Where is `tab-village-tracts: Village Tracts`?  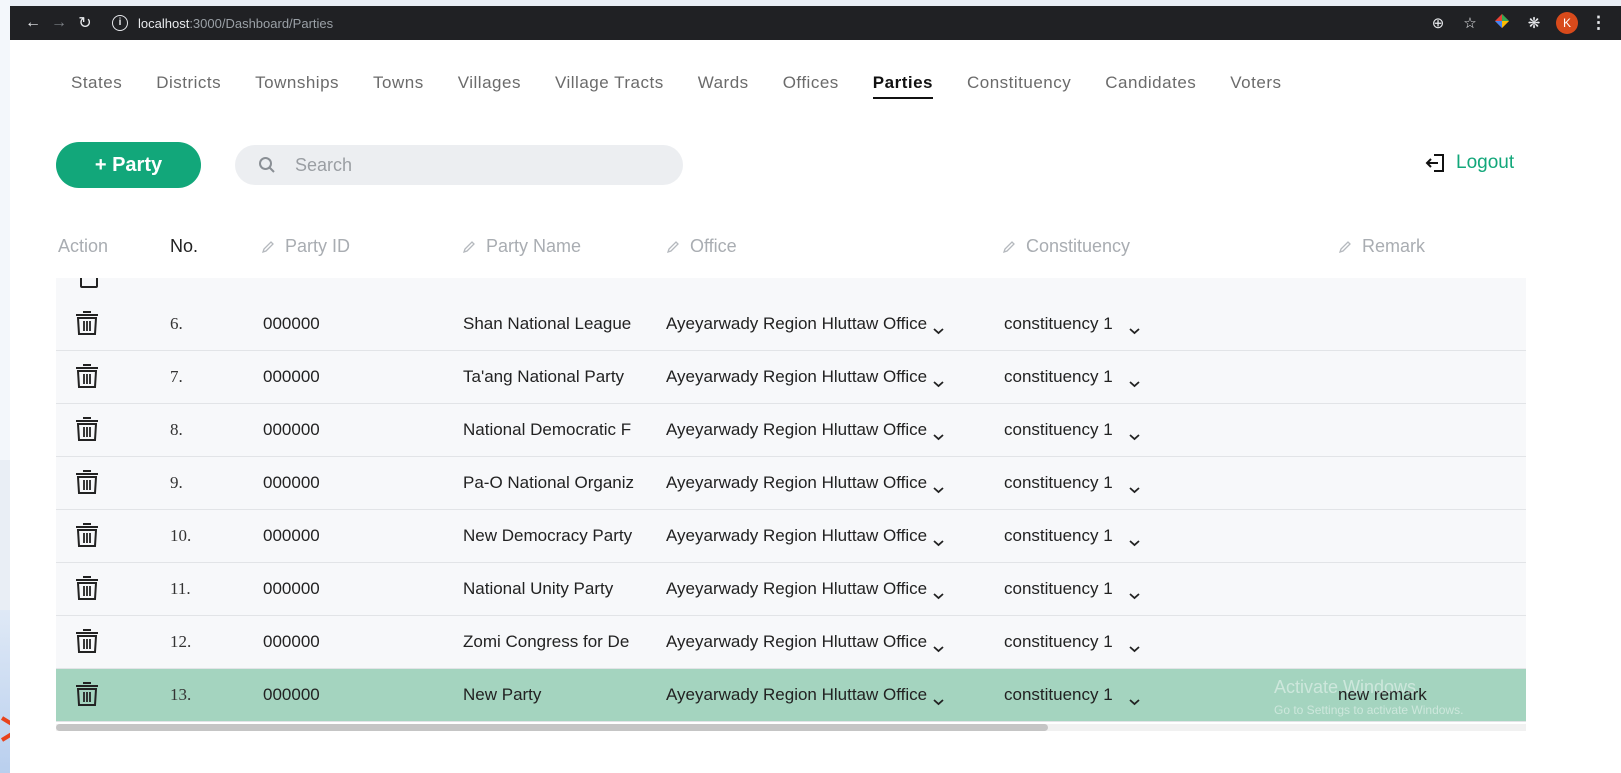
tab-village-tracts: Village Tracts is located at coordinates (609, 86).